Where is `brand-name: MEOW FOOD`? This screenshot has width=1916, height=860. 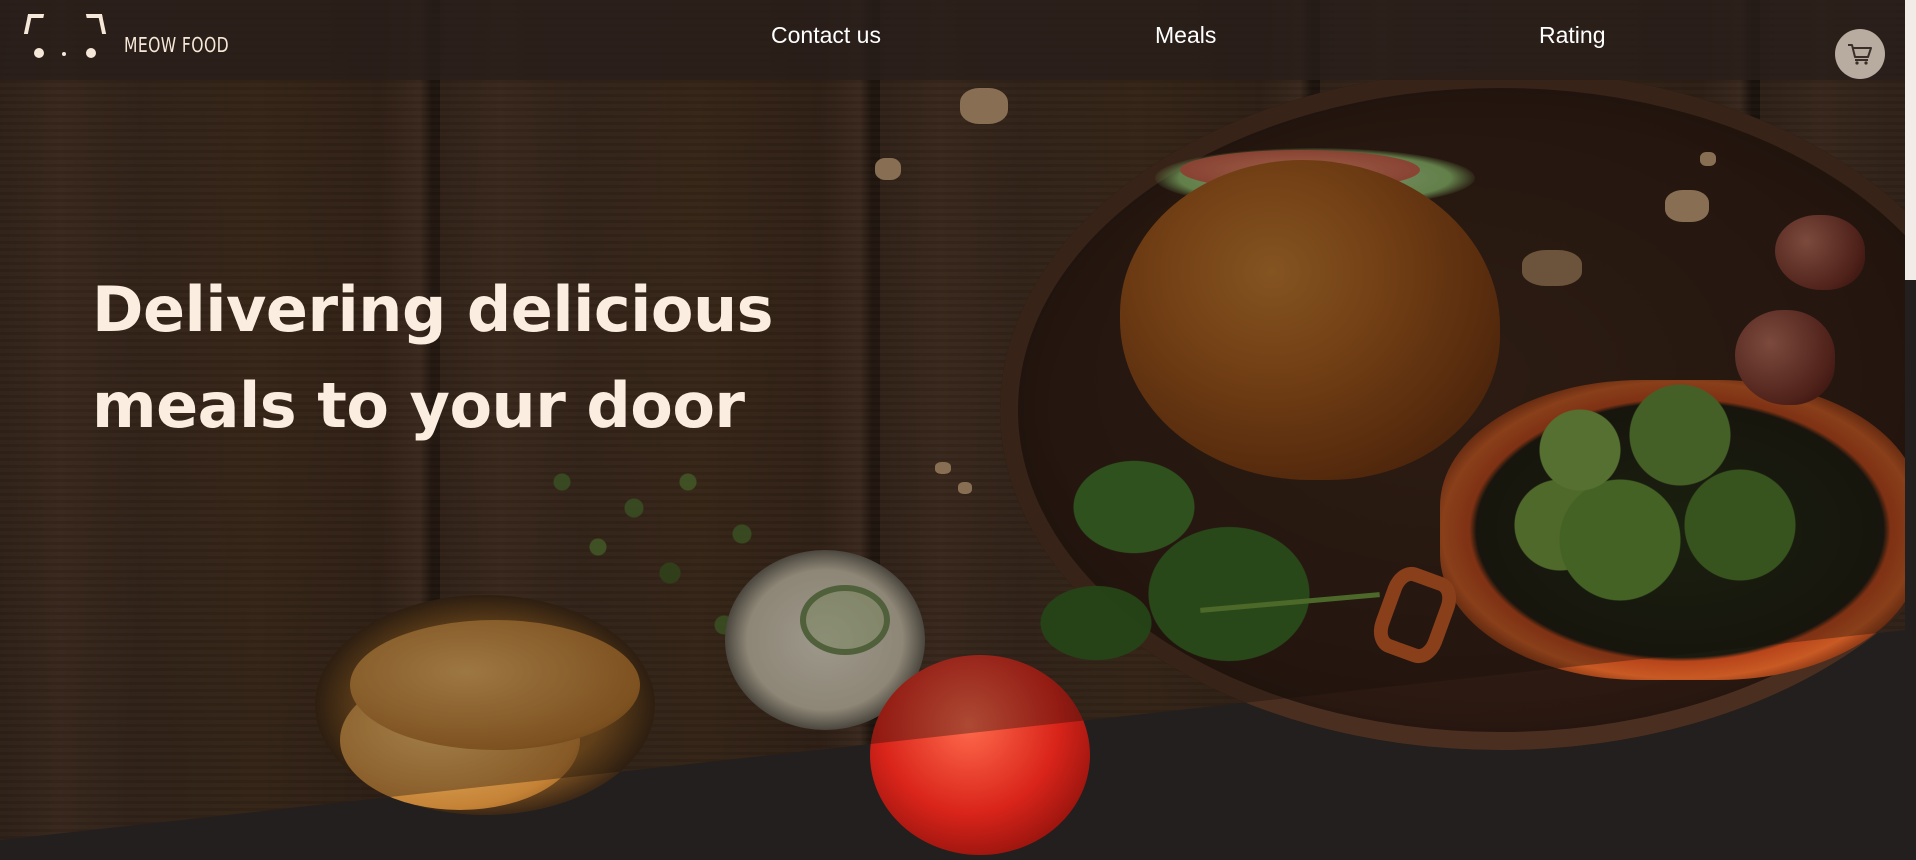 brand-name: MEOW FOOD is located at coordinates (177, 45).